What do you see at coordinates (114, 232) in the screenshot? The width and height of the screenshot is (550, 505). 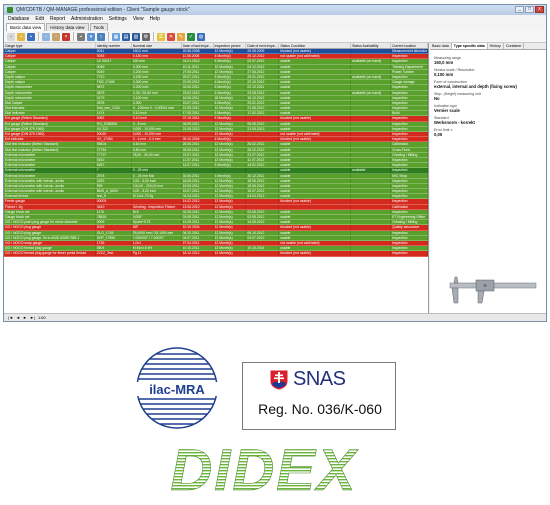 I see `table-cell: GLO_1745` at bounding box center [114, 232].